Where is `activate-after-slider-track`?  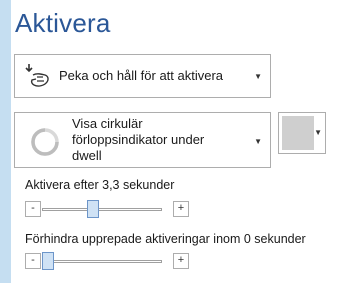
activate-after-slider-track is located at coordinates (102, 209).